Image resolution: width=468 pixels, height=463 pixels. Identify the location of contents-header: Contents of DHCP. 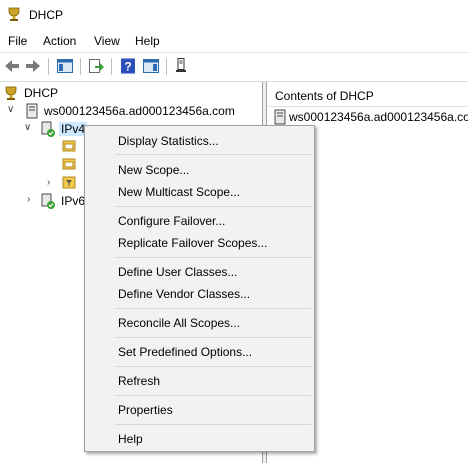
(368, 95).